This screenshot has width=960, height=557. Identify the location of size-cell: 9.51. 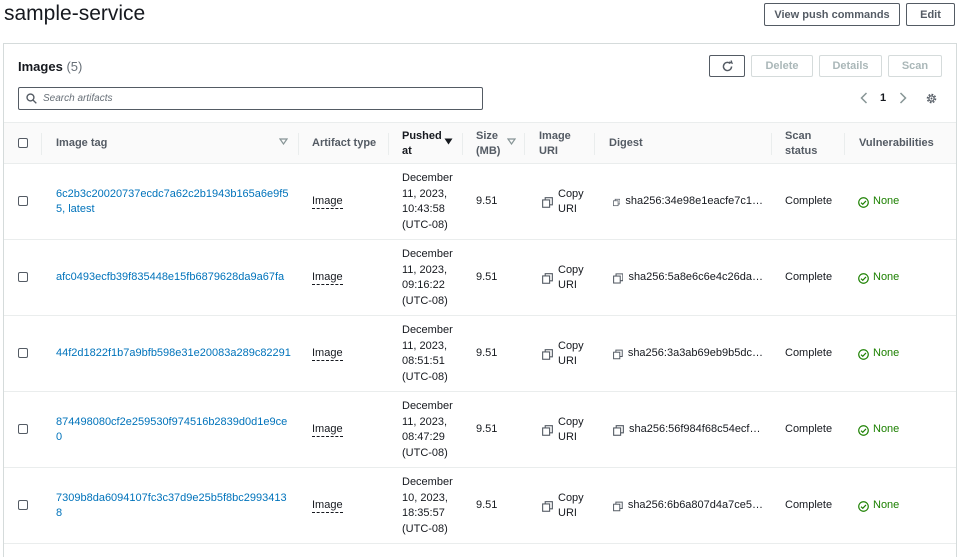
(487, 201).